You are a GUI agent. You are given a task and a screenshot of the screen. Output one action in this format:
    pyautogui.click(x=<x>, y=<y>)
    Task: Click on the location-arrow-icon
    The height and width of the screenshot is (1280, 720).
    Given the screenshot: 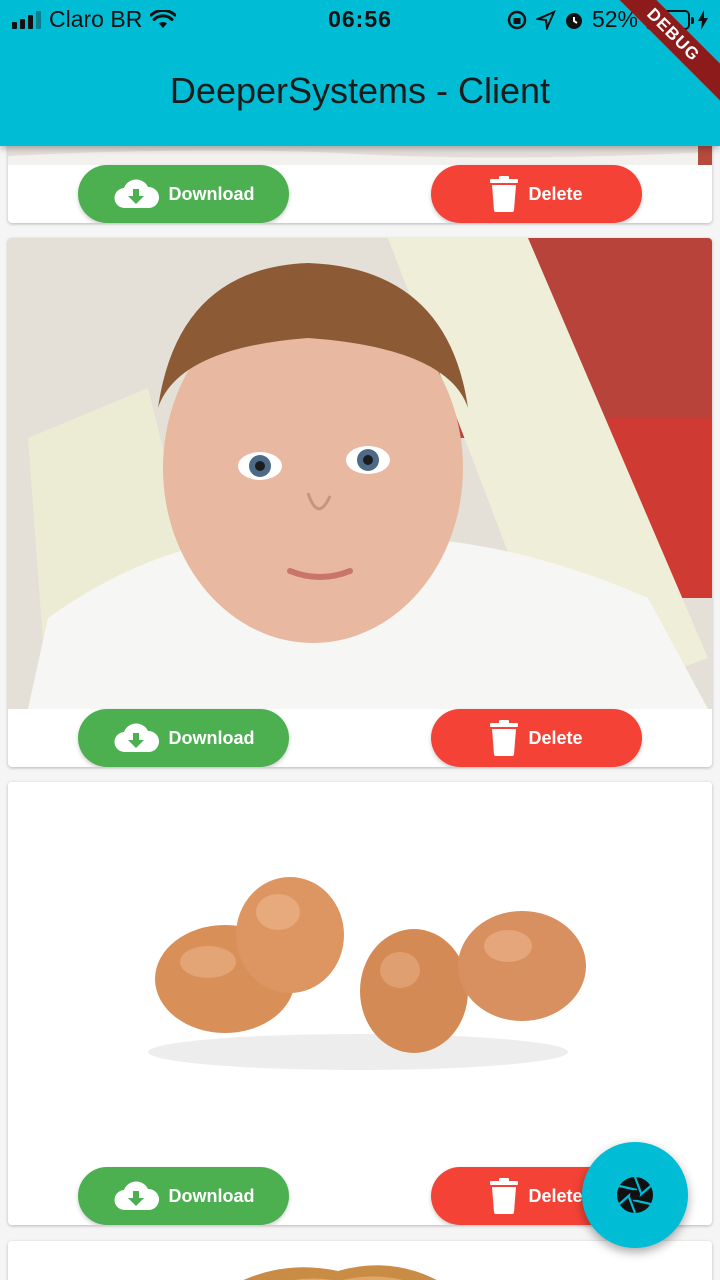 What is the action you would take?
    pyautogui.click(x=545, y=19)
    